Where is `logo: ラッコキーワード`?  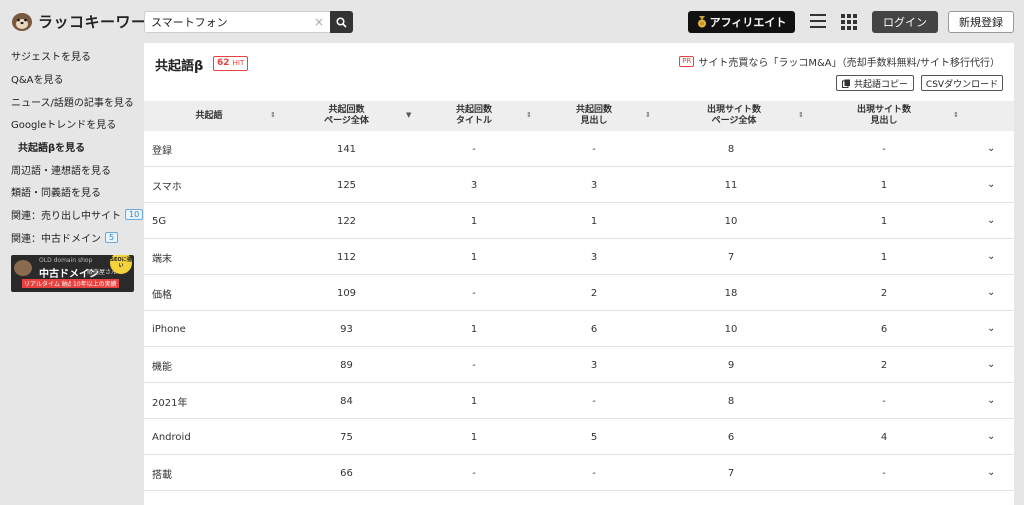 logo: ラッコキーワード is located at coordinates (86, 21).